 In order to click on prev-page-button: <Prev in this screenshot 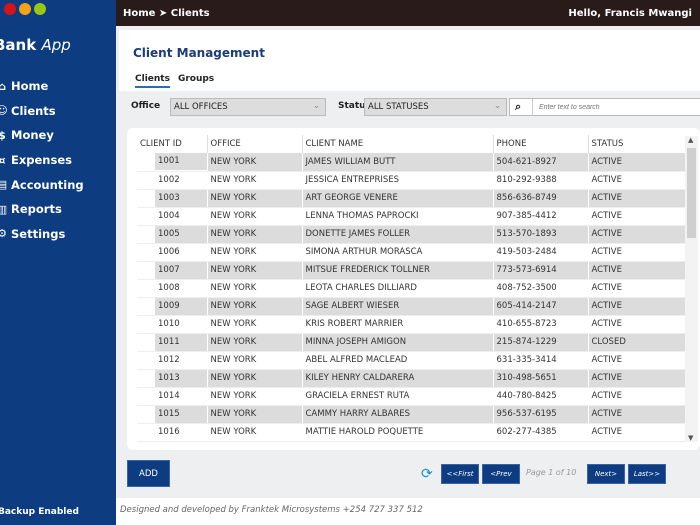, I will do `click(501, 474)`.